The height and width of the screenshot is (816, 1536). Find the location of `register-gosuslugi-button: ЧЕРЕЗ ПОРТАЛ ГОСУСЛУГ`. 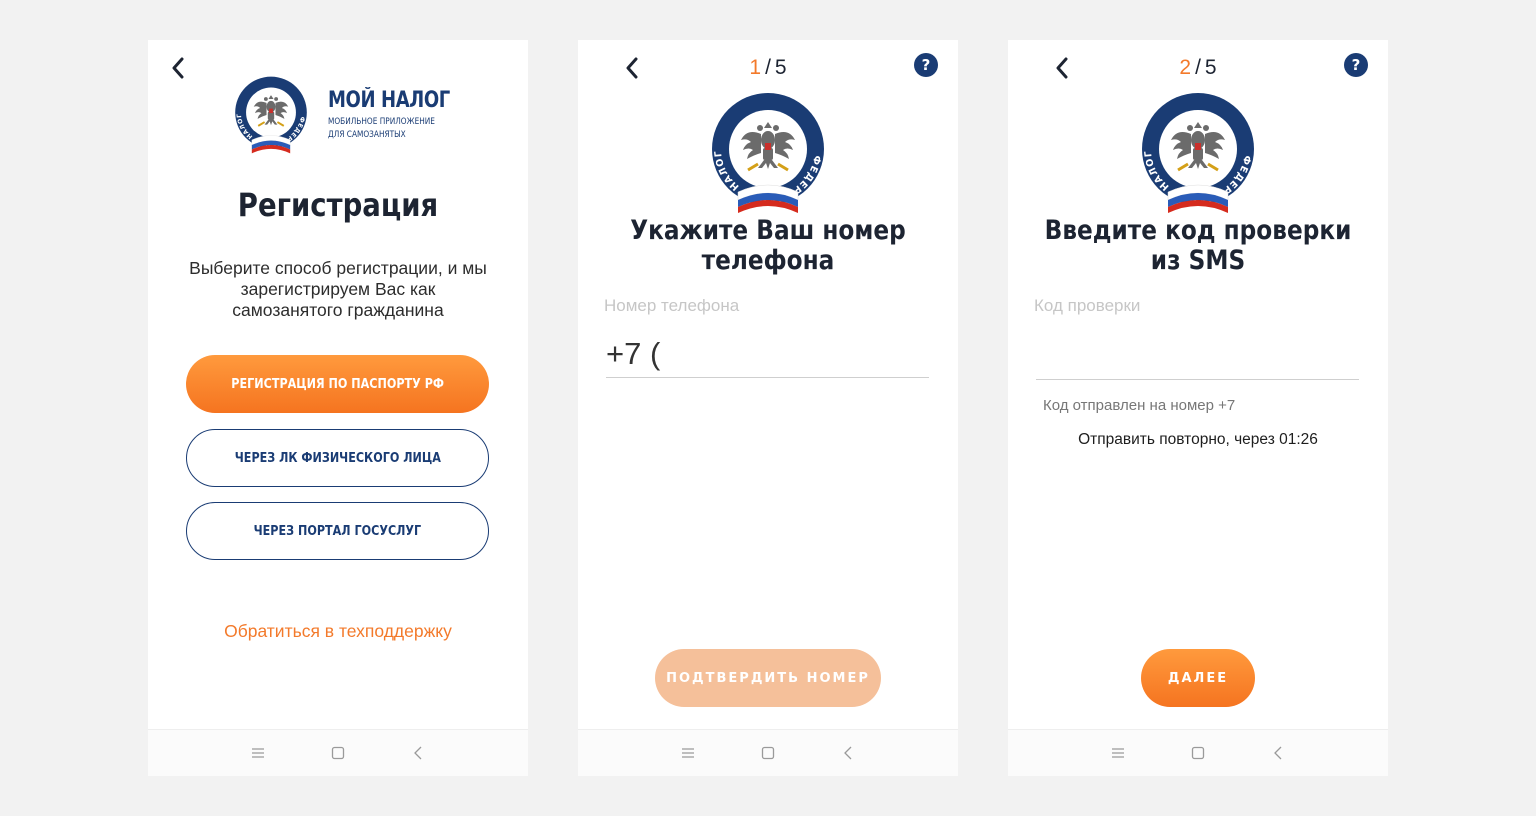

register-gosuslugi-button: ЧЕРЕЗ ПОРТАЛ ГОСУСЛУГ is located at coordinates (337, 531).